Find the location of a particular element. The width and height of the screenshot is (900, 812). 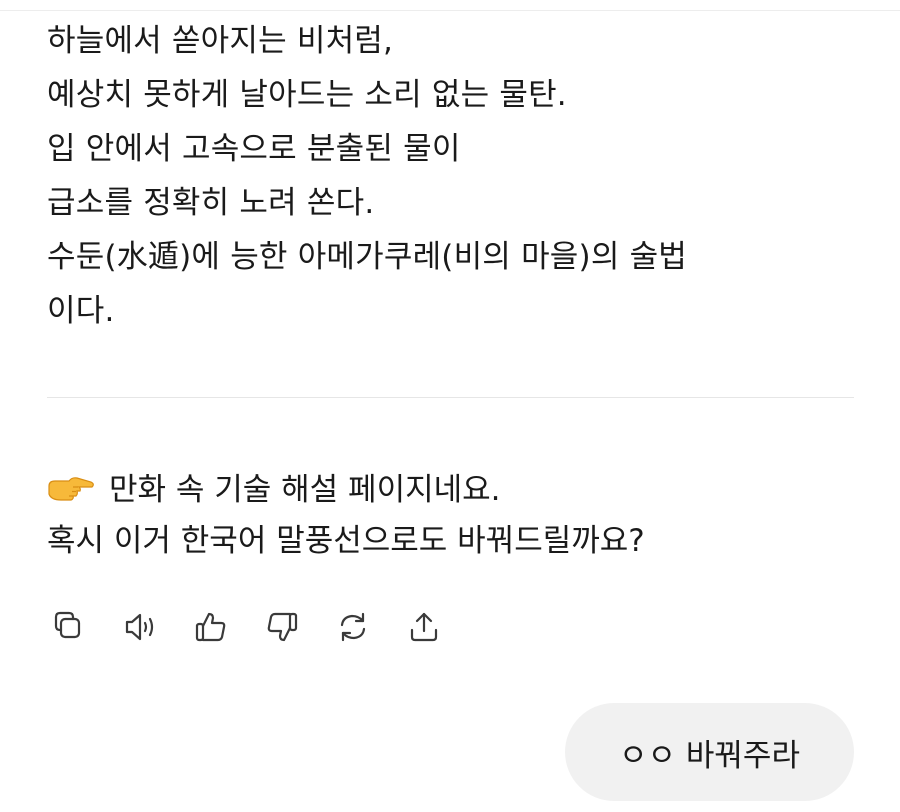

copy-icon is located at coordinates (67, 625).